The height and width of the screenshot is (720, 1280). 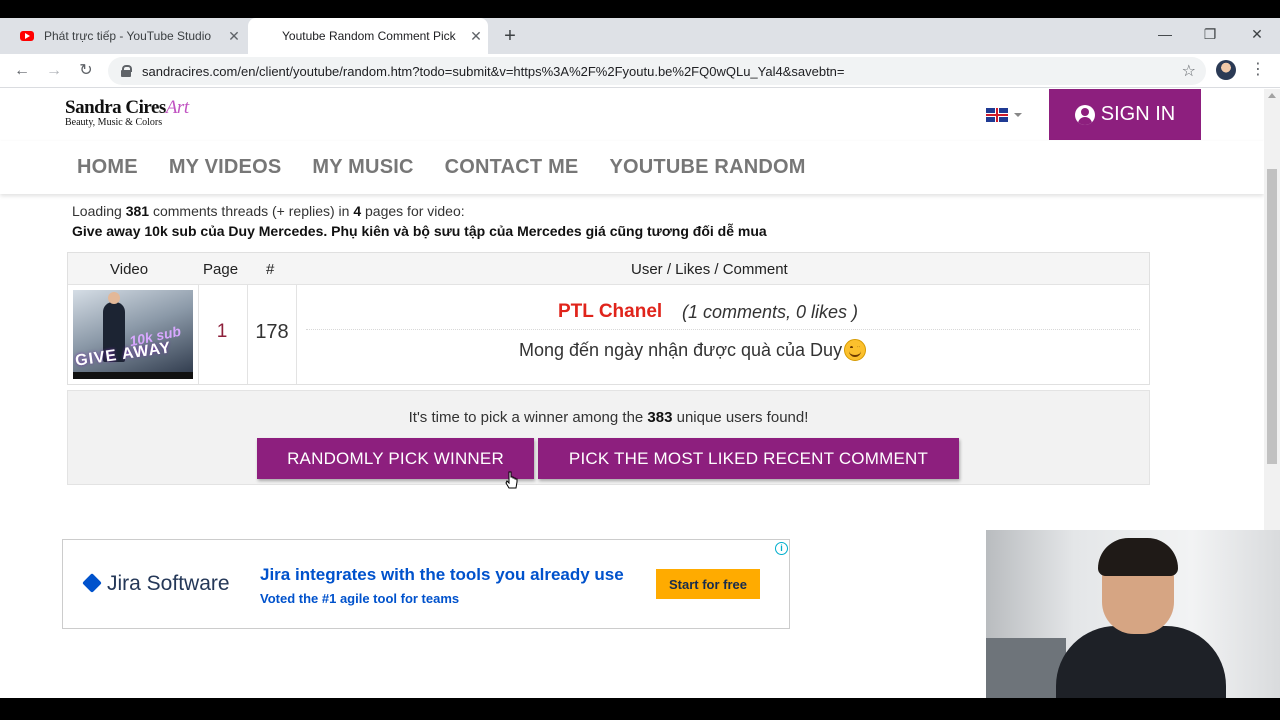 I want to click on row-page: 1, so click(x=222, y=331).